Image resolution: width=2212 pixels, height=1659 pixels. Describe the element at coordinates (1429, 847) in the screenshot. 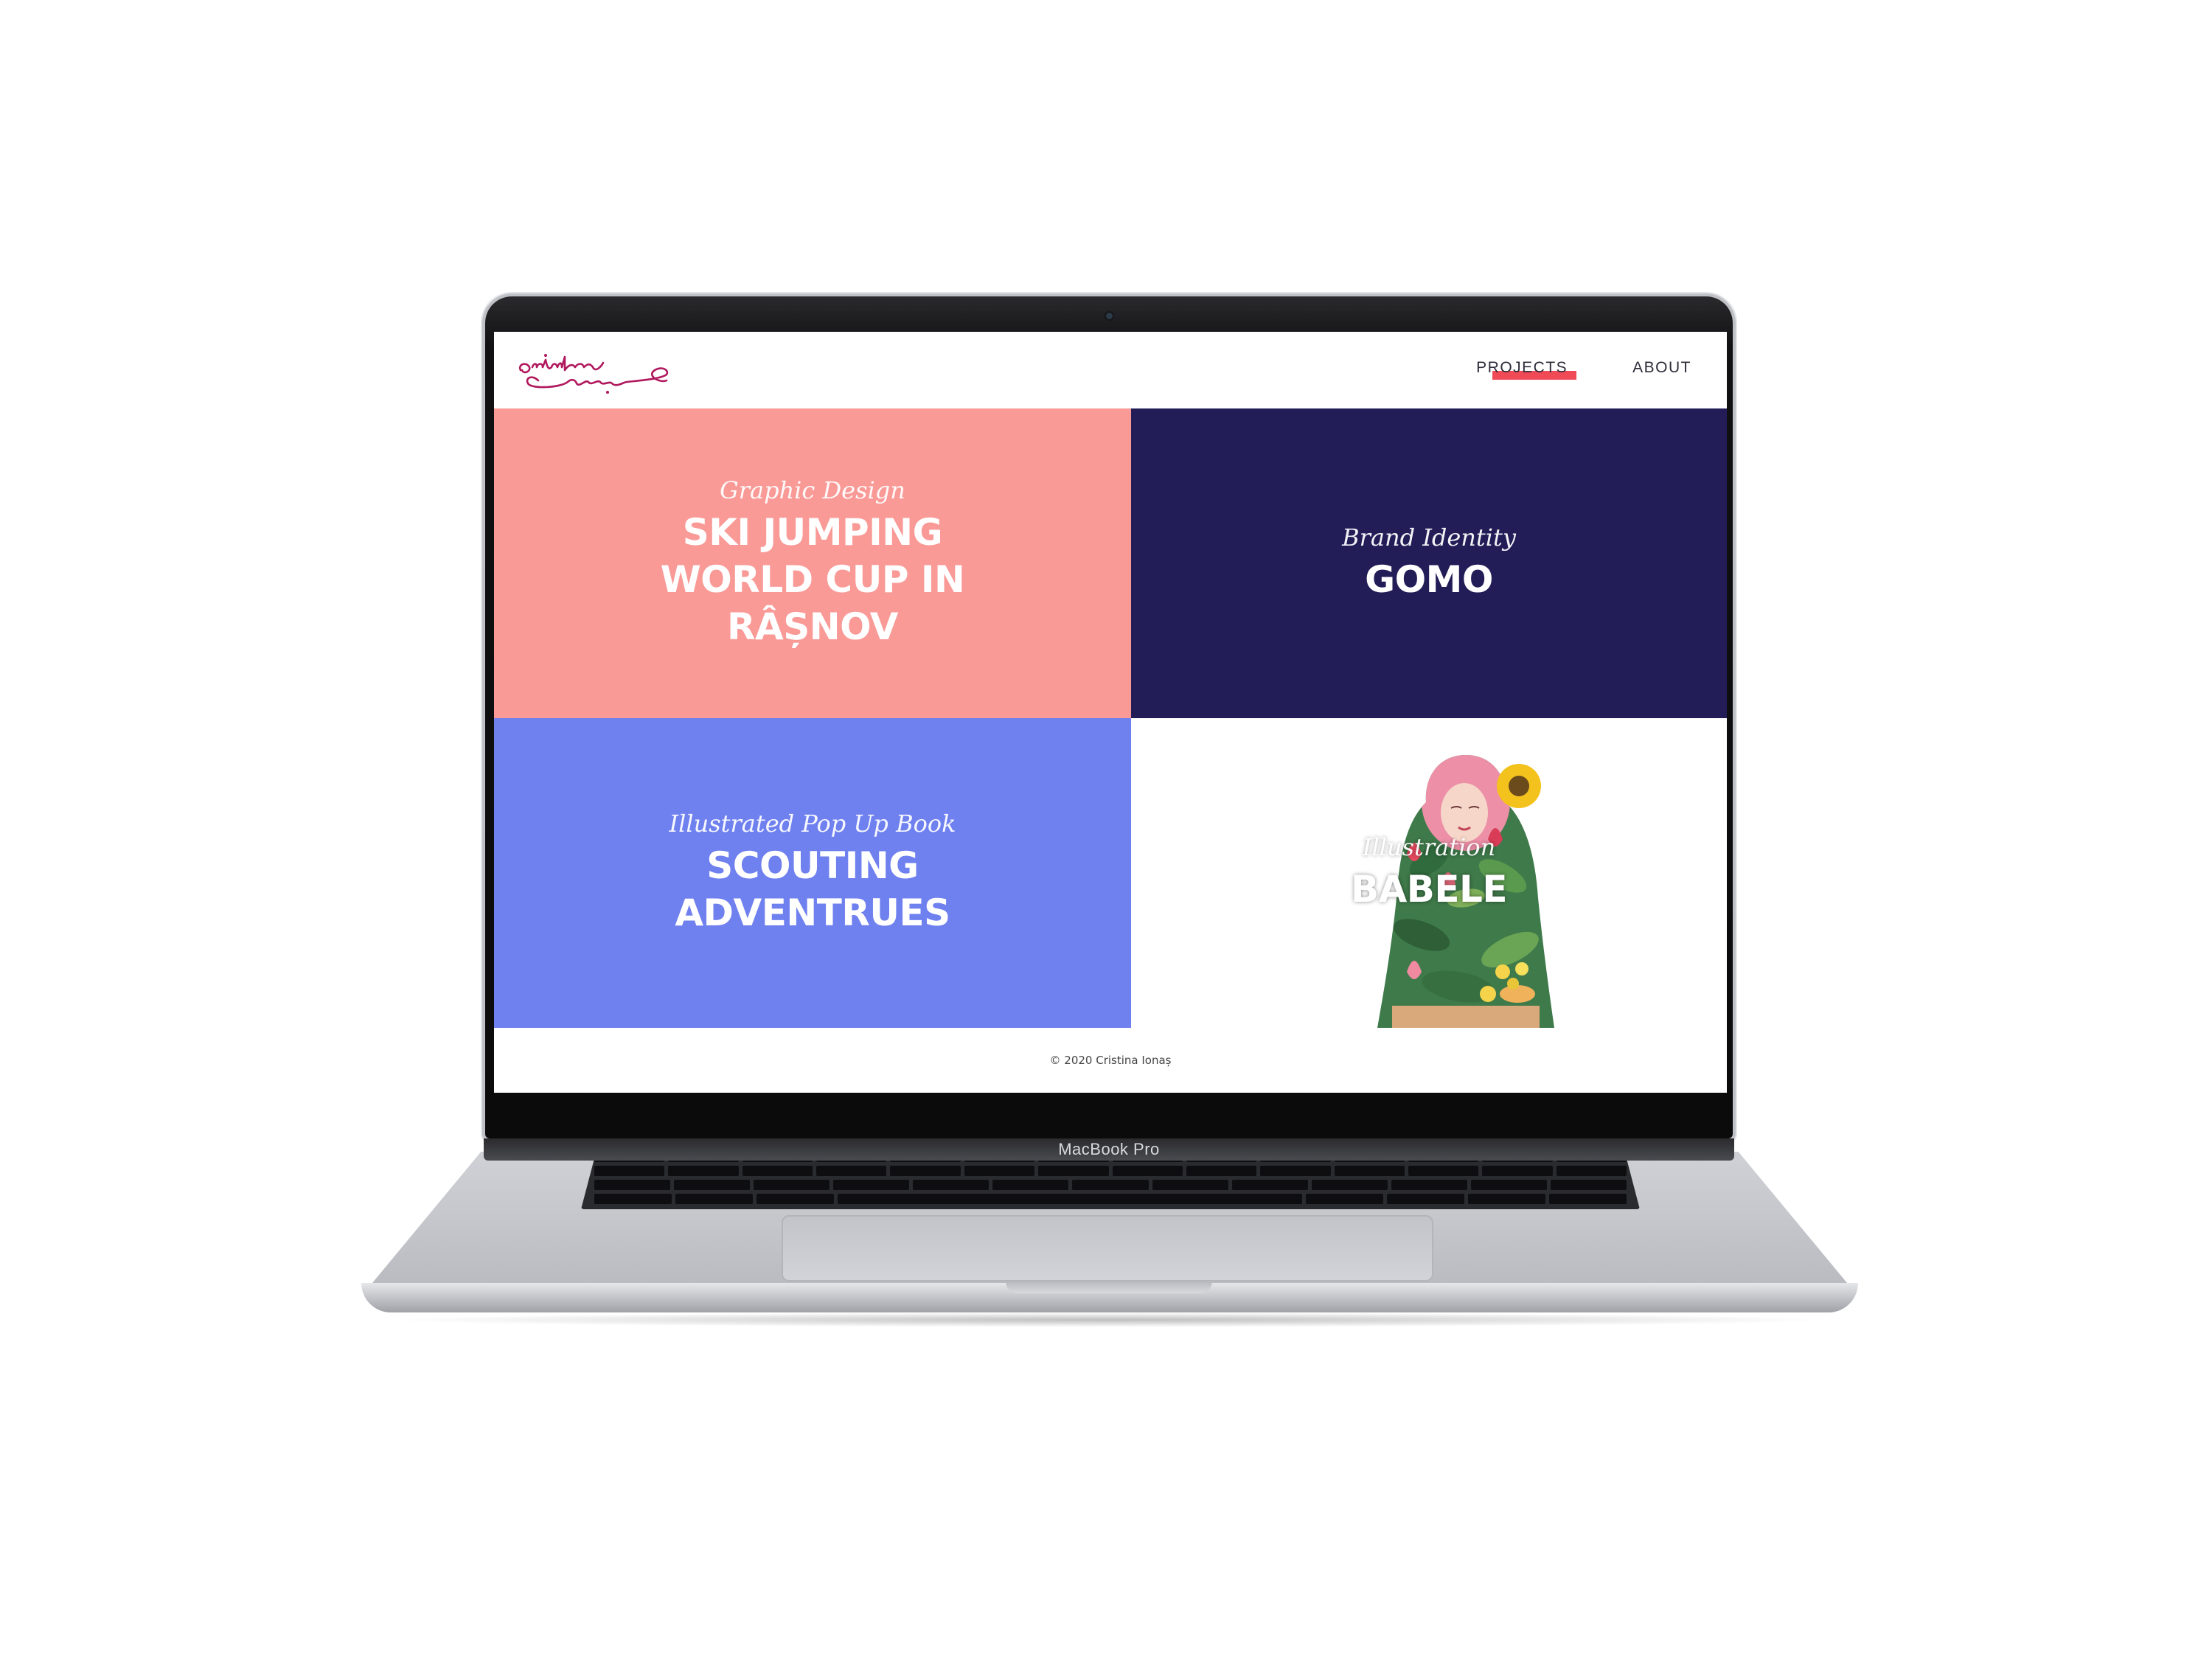

I see `project-category: Illustration` at that location.